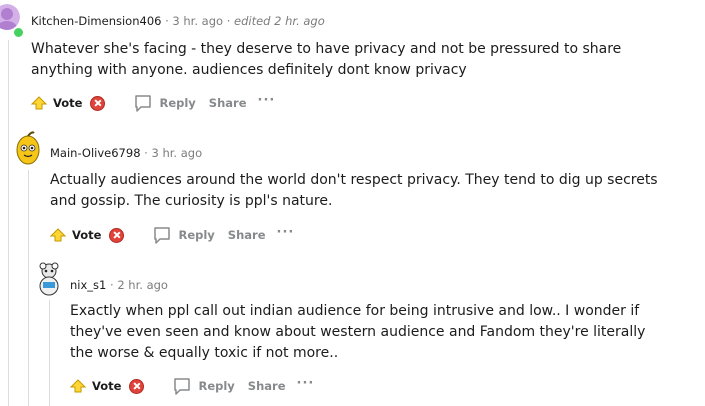  I want to click on comment-meta: Main-Olive6798 · 3 hr. ago, so click(126, 153).